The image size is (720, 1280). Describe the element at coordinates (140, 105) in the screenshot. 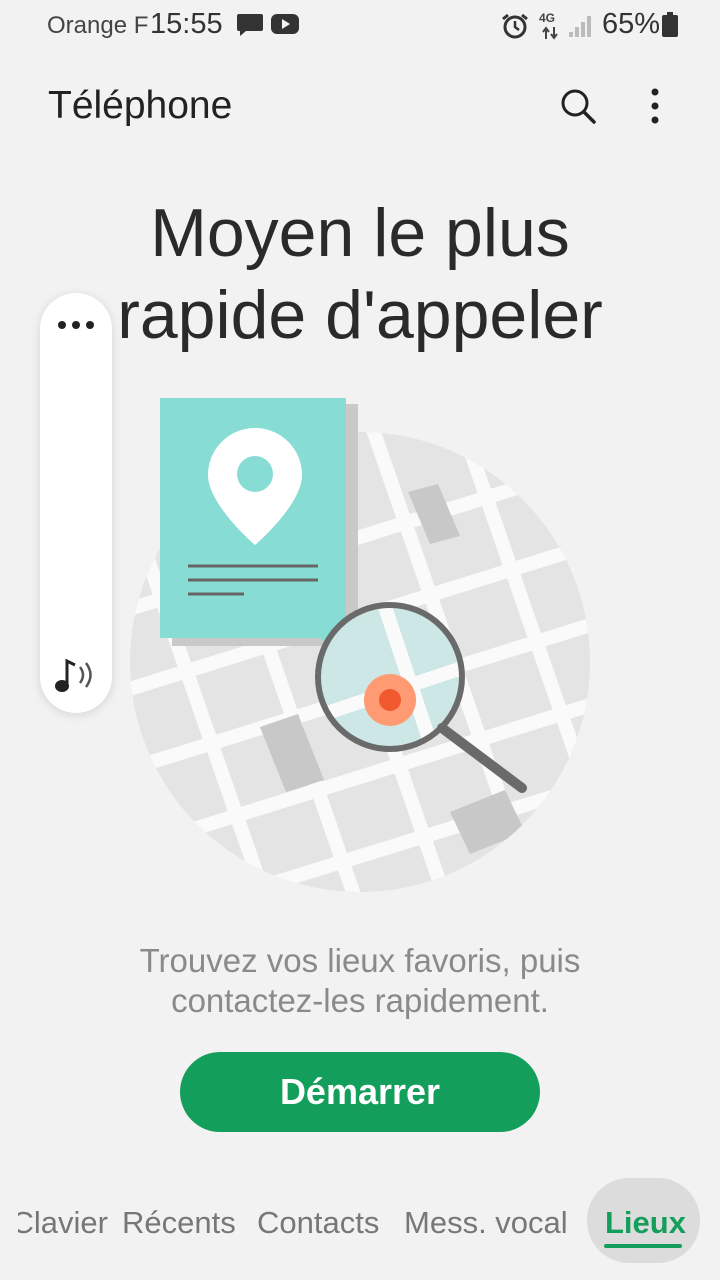

I see `app-title: Téléphone` at that location.